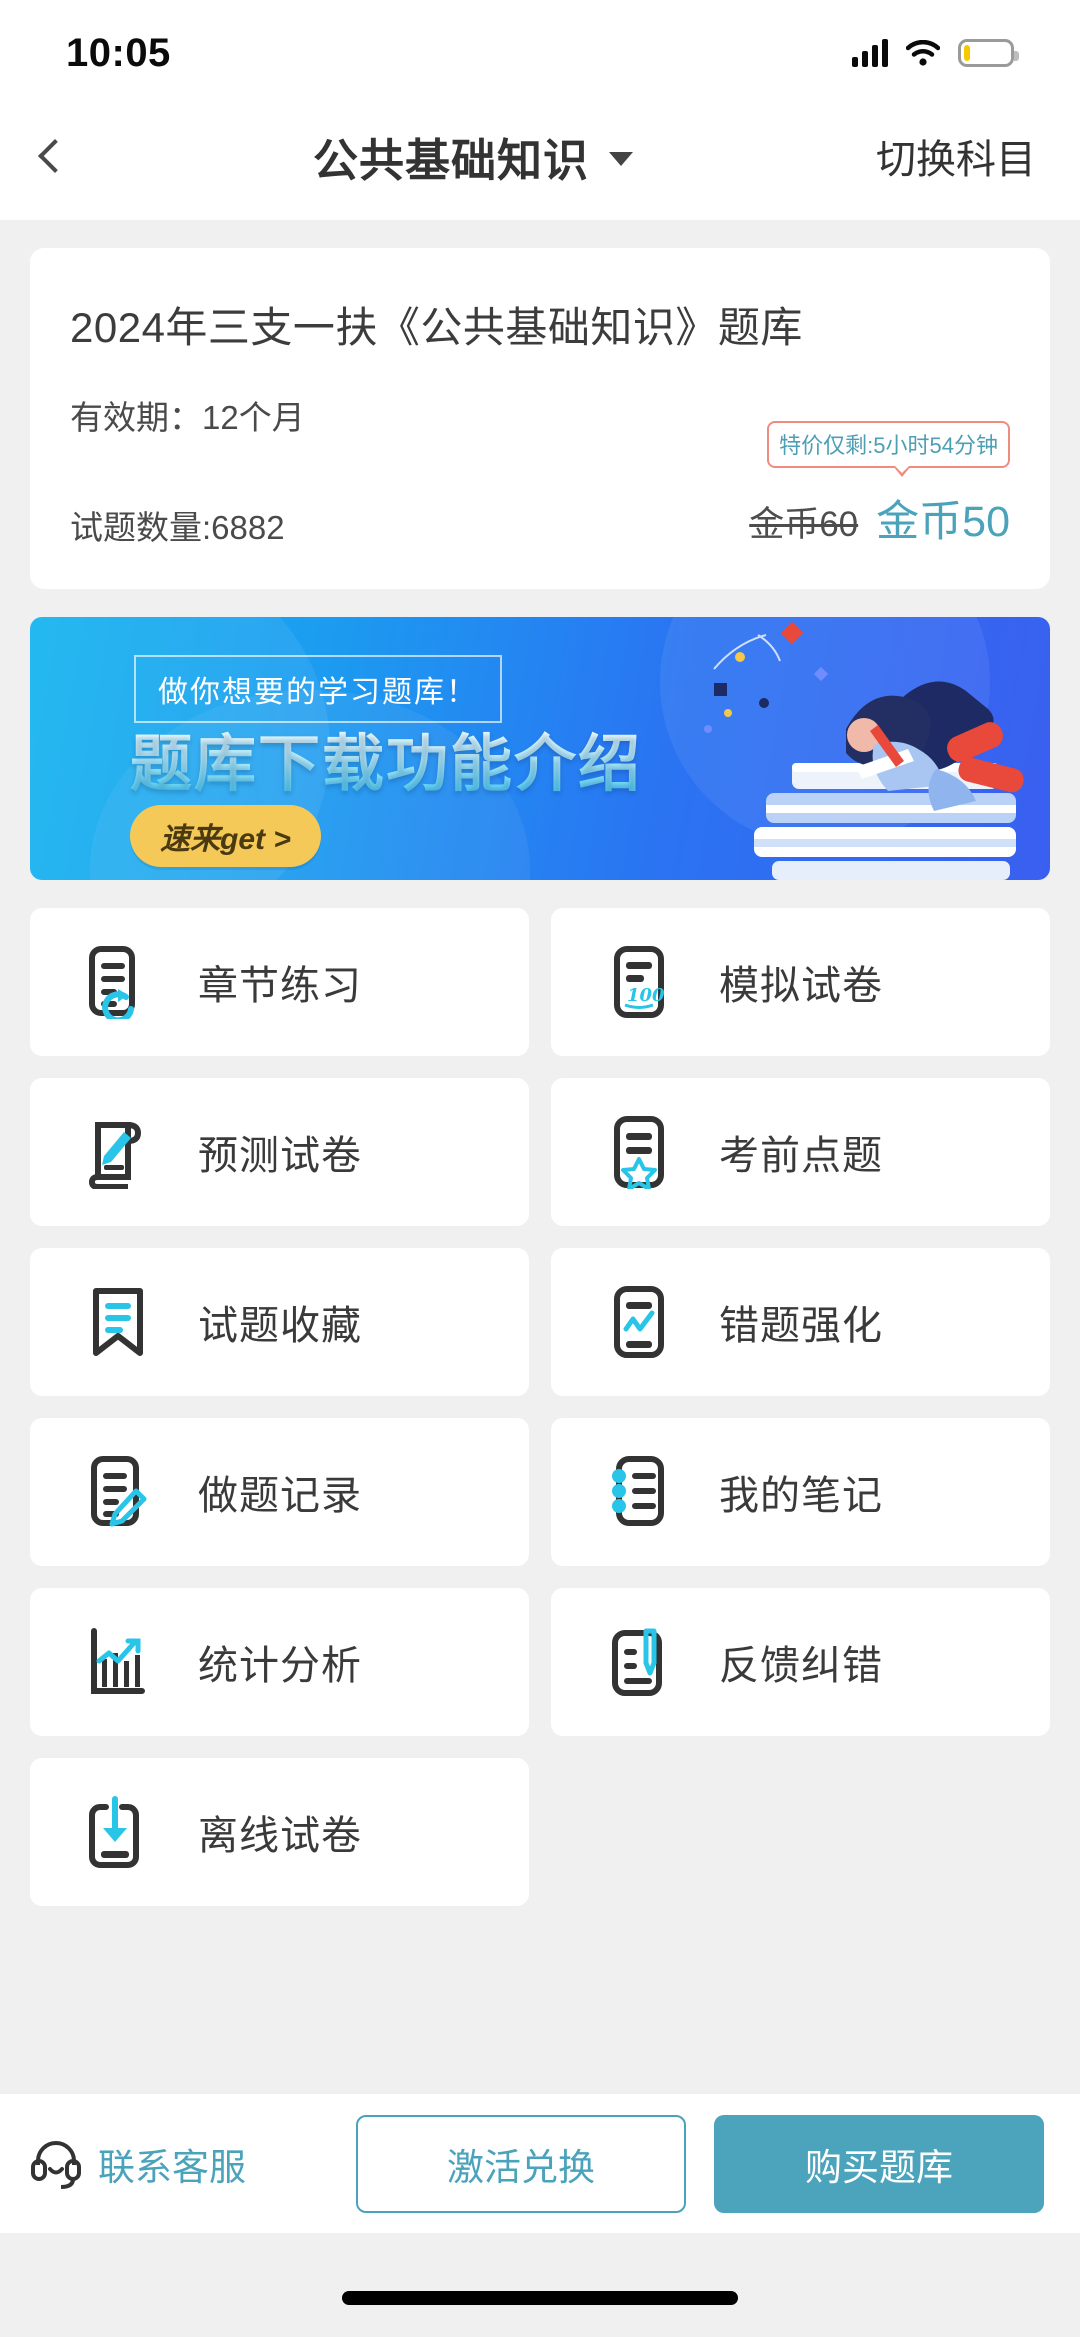  Describe the element at coordinates (879, 2163) in the screenshot. I see `buy-question-bank-button: 购买题库` at that location.